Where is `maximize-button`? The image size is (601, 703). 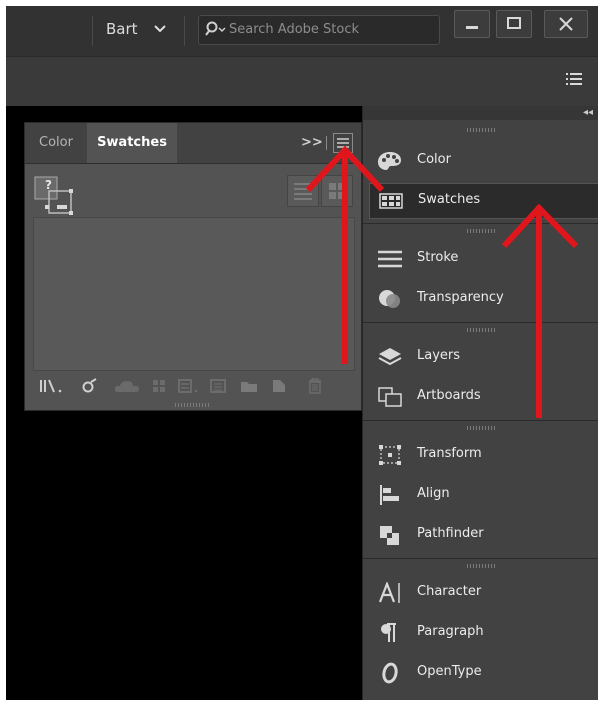 maximize-button is located at coordinates (514, 24).